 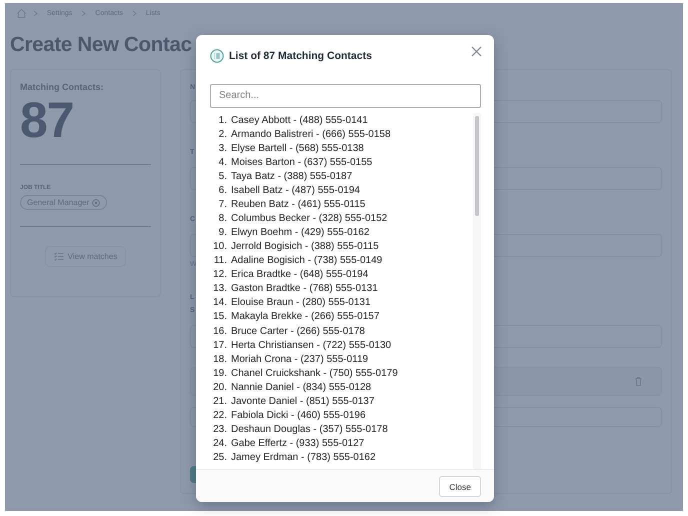 I want to click on list-number: 12., so click(x=219, y=275).